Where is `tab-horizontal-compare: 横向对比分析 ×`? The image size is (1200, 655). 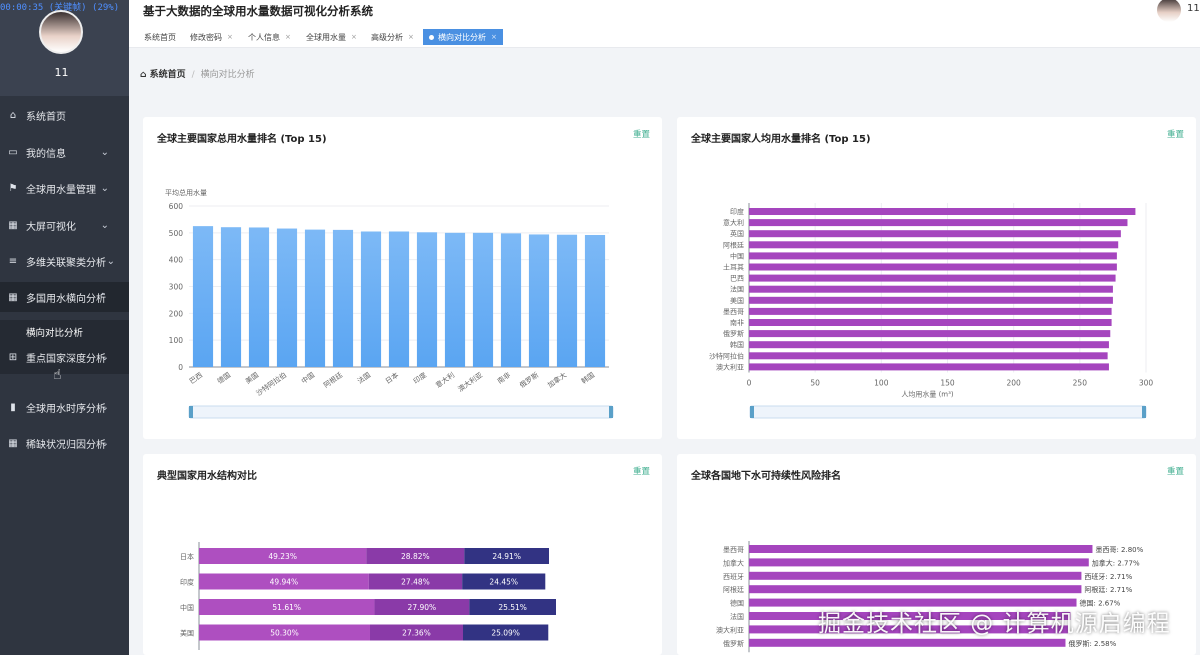 tab-horizontal-compare: 横向对比分析 × is located at coordinates (463, 37).